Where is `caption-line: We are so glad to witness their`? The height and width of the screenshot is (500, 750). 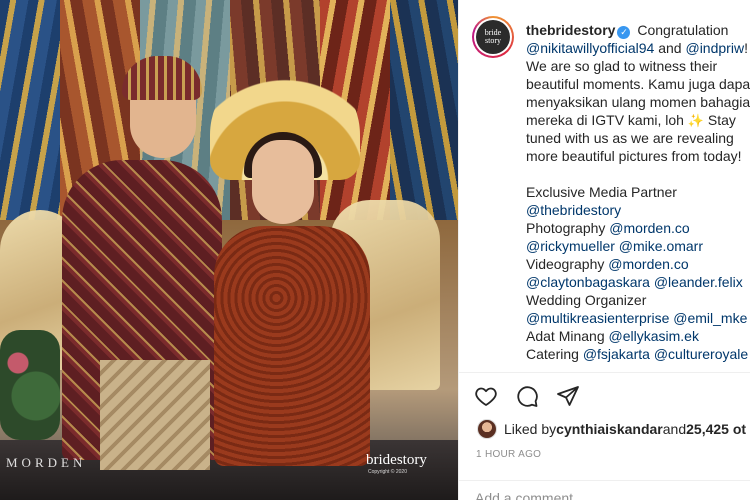
caption-line: We are so glad to witness their is located at coordinates (638, 66).